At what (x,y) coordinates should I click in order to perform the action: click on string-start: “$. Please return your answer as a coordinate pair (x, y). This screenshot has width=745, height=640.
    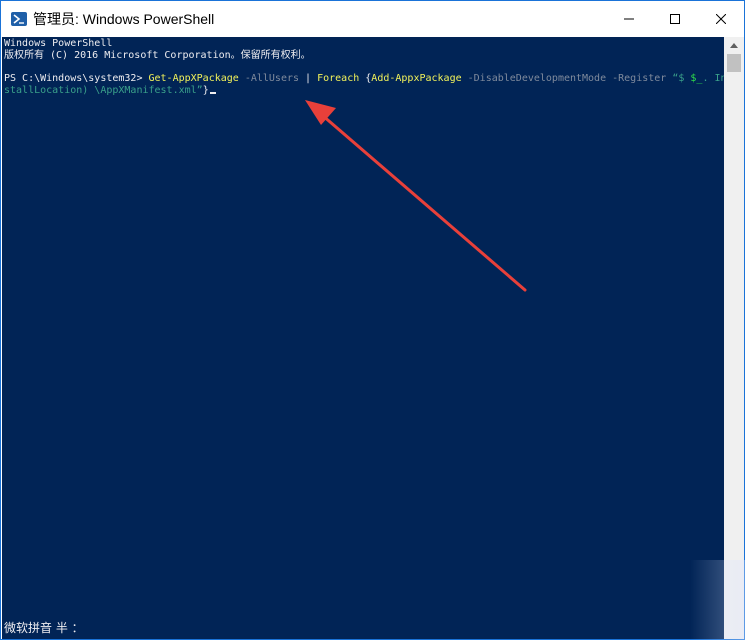
    Looking at the image, I should click on (681, 78).